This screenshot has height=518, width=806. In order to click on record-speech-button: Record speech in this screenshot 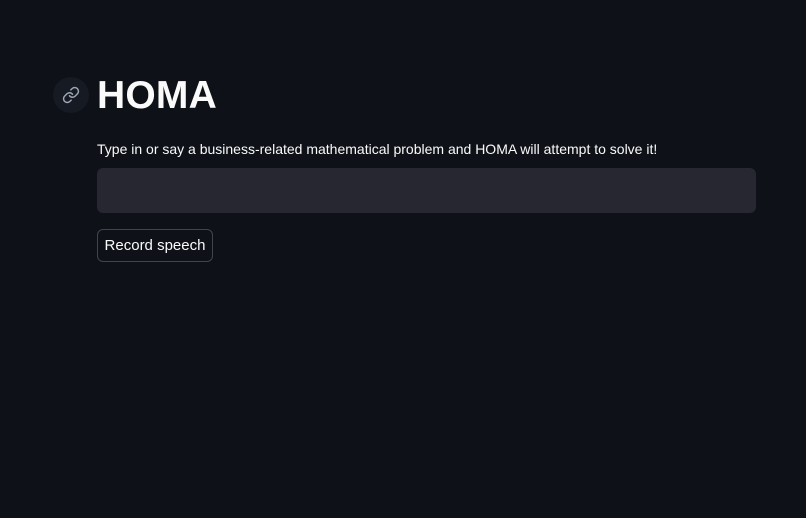, I will do `click(155, 245)`.